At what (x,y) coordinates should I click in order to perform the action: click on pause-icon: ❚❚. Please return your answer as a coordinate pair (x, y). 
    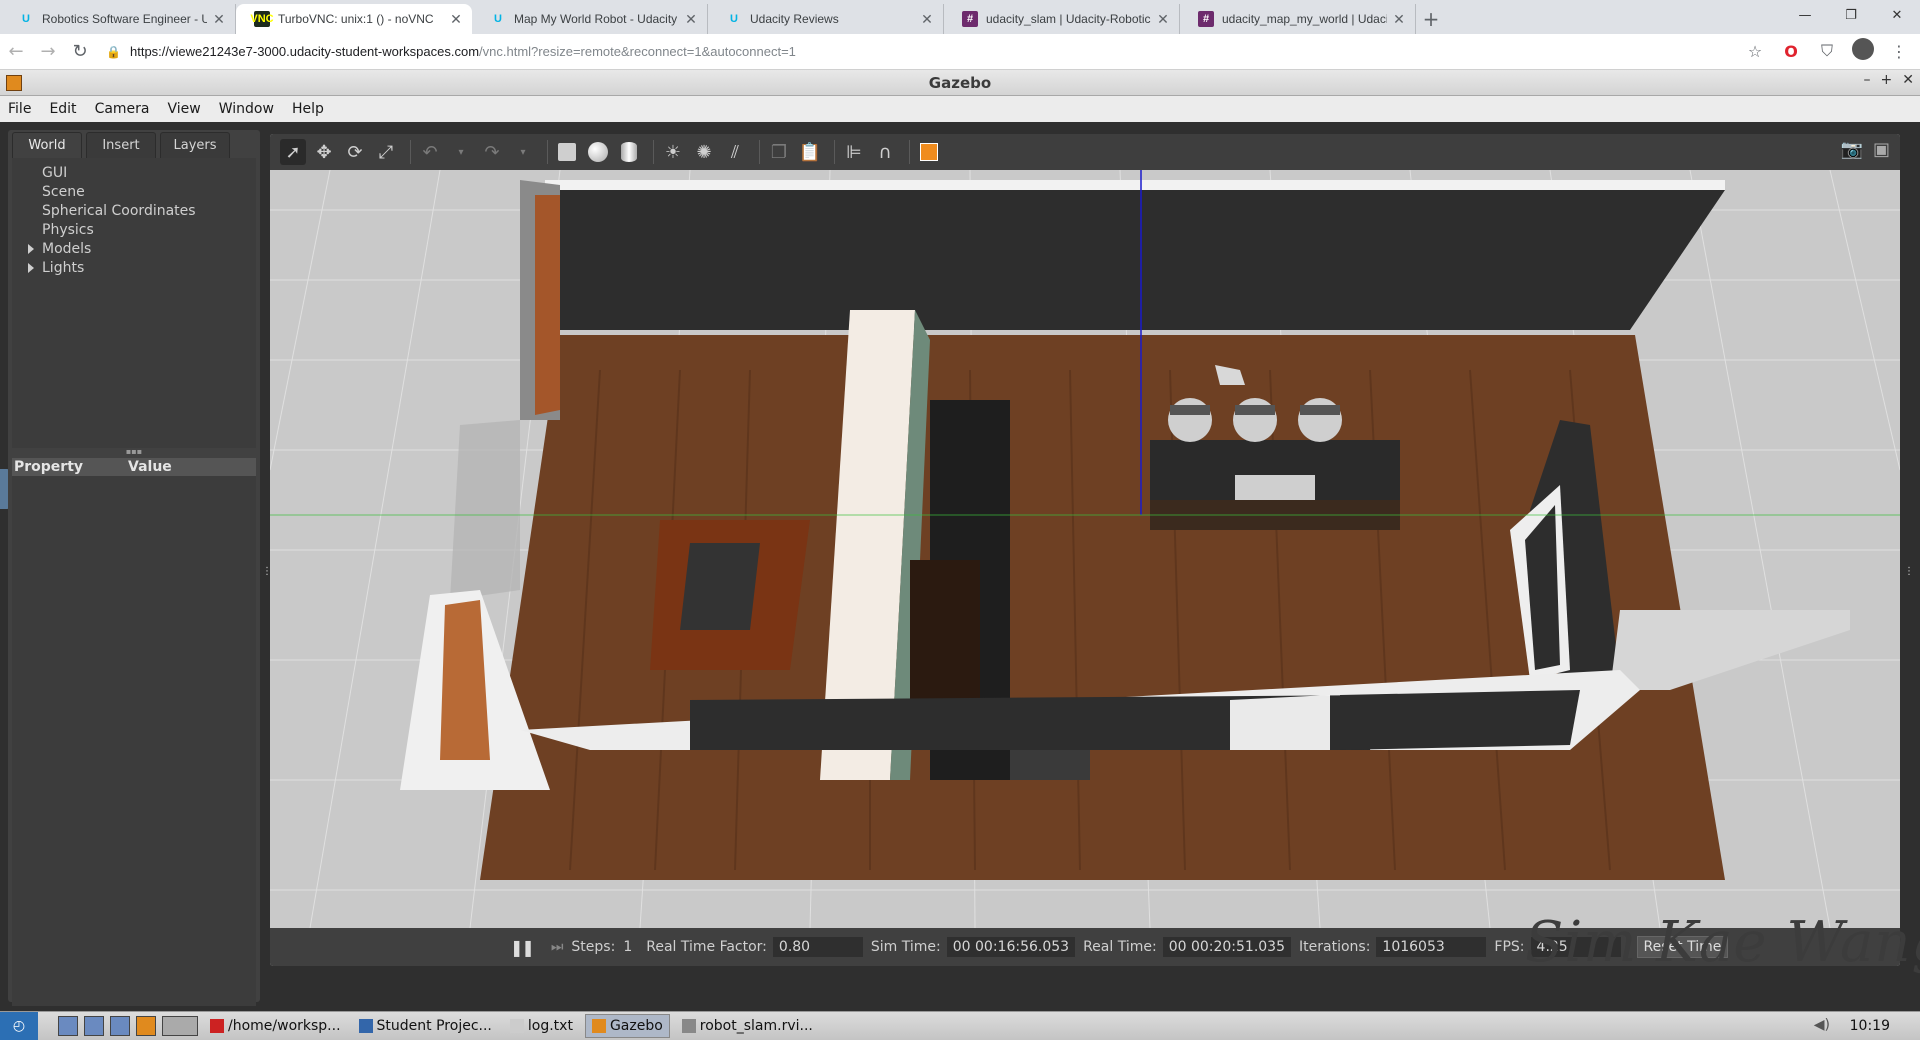
    Looking at the image, I should click on (522, 947).